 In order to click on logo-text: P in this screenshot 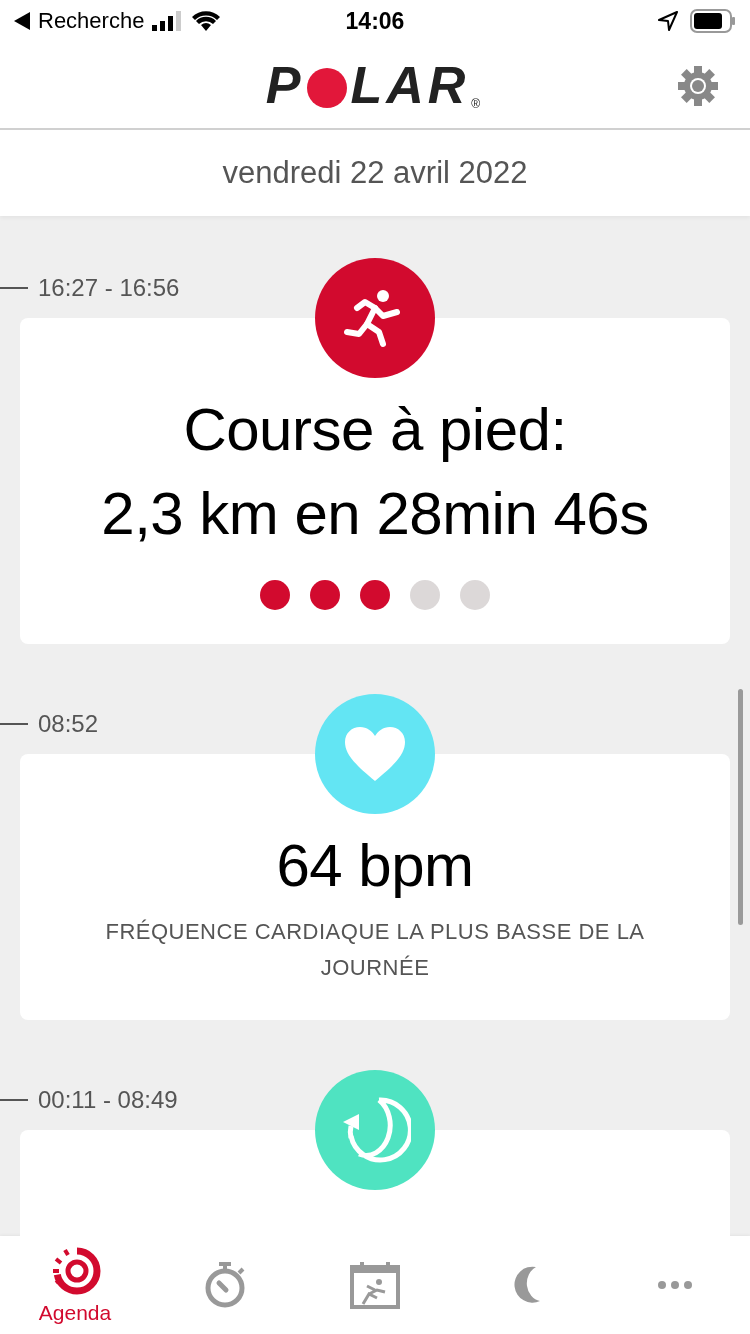, I will do `click(285, 85)`.